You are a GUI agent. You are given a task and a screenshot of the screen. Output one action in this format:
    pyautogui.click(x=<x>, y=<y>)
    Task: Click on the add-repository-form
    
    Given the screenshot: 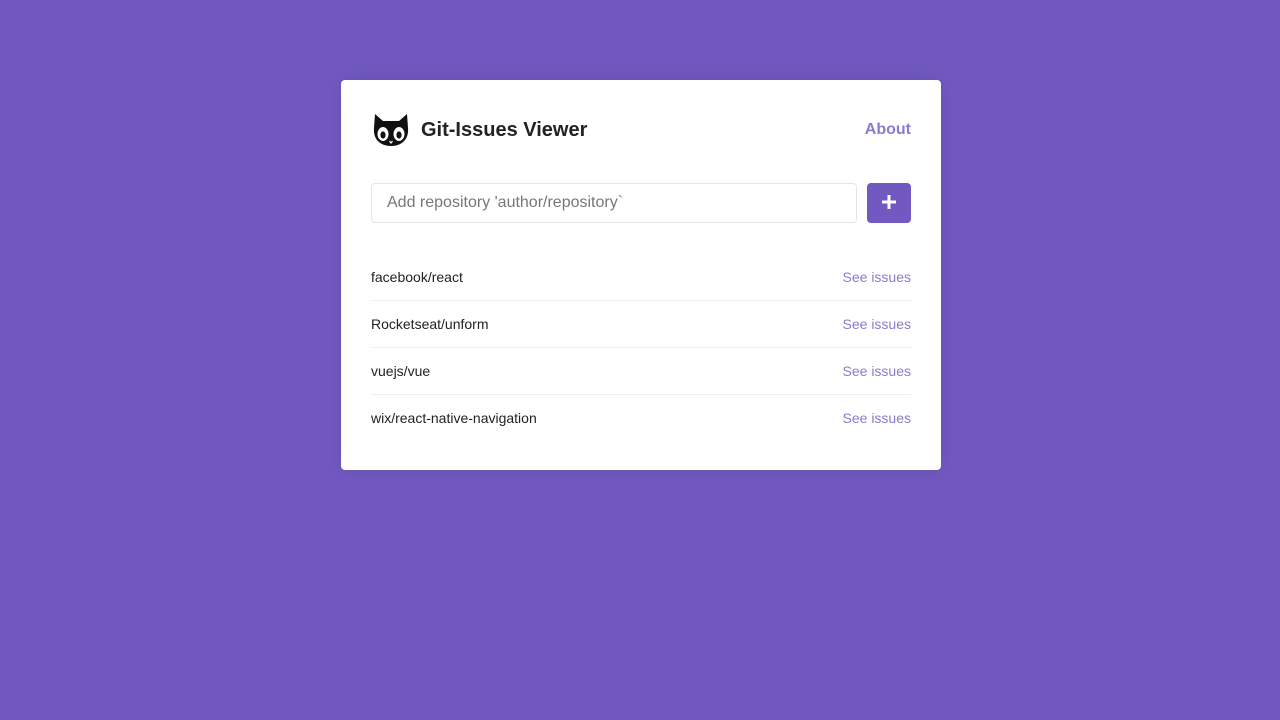 What is the action you would take?
    pyautogui.click(x=641, y=203)
    